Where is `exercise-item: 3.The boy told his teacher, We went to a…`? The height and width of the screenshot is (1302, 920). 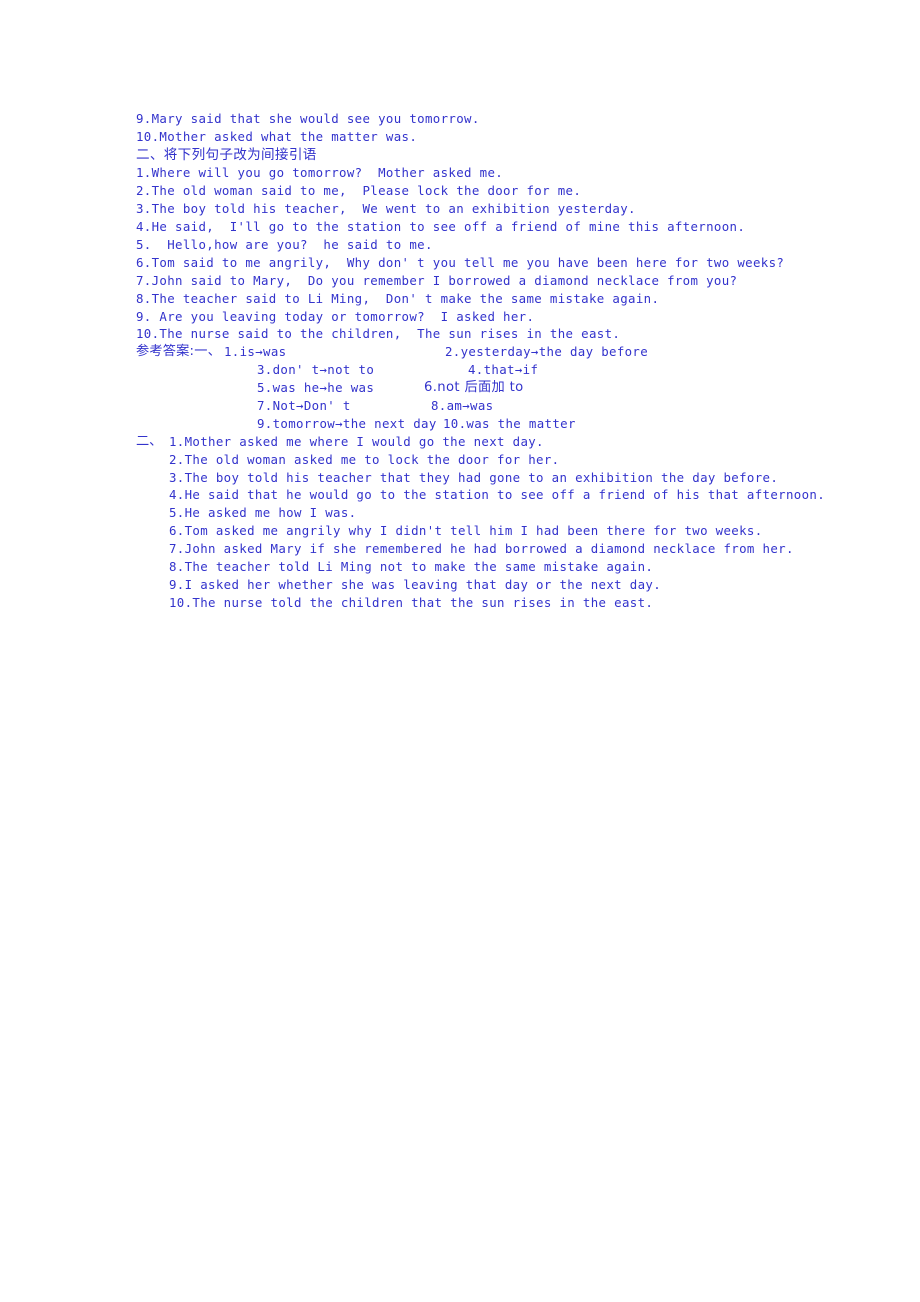
exercise-item: 3.The boy told his teacher, We went to a… is located at coordinates (386, 209).